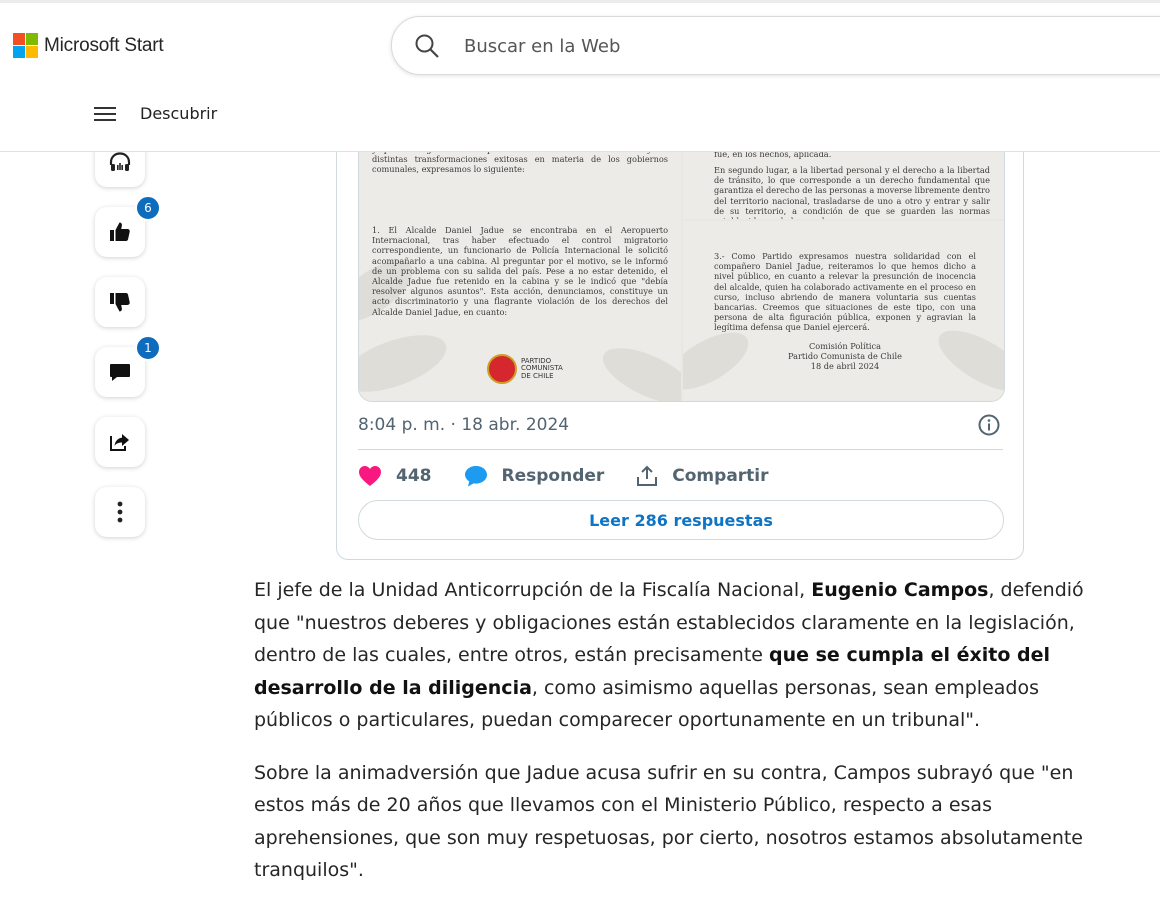  I want to click on comment-icon, so click(120, 372).